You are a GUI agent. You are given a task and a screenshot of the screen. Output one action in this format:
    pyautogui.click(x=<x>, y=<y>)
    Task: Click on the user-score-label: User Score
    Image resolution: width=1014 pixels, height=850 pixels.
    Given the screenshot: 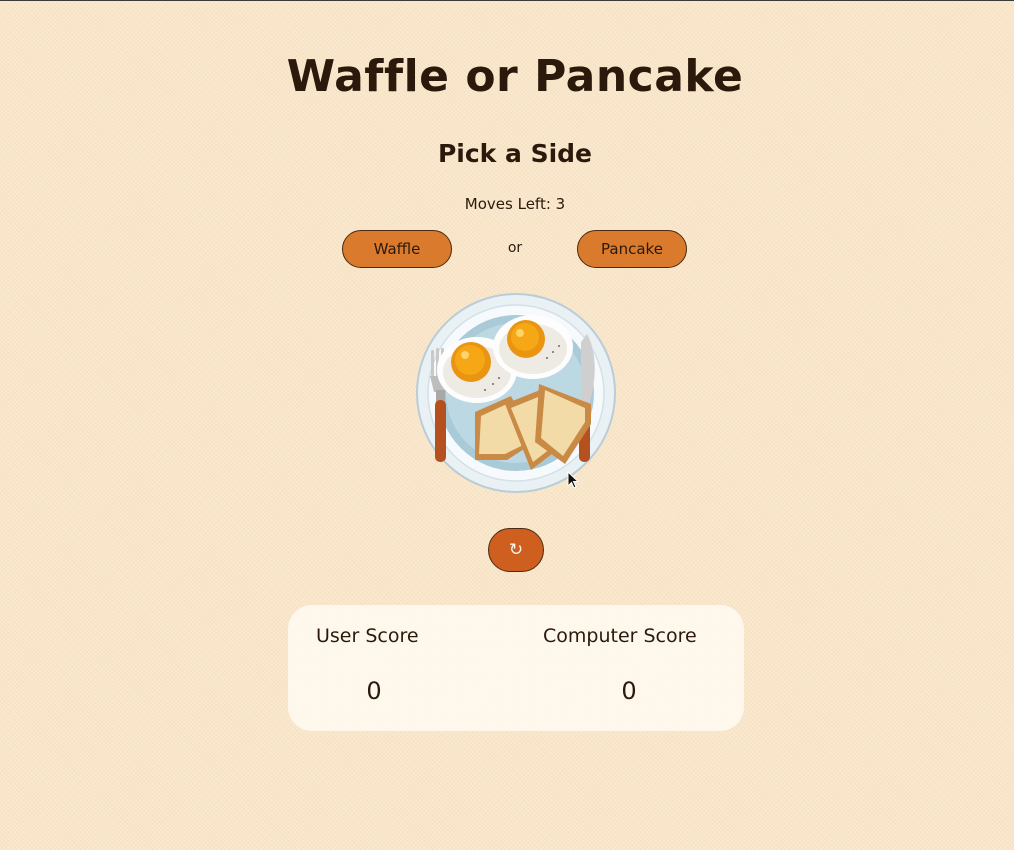 What is the action you would take?
    pyautogui.click(x=367, y=636)
    